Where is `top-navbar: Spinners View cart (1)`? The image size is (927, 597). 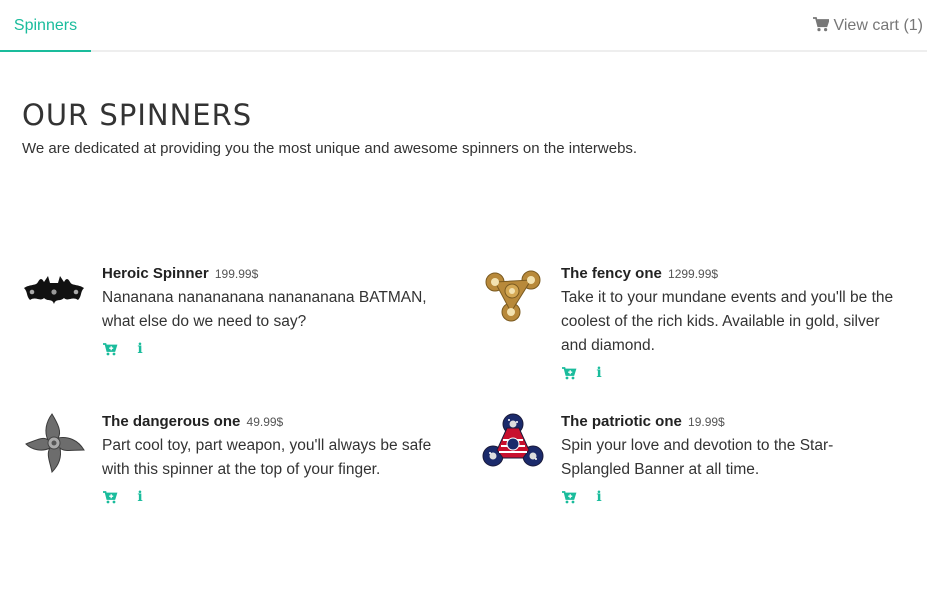 top-navbar: Spinners View cart (1) is located at coordinates (463, 26).